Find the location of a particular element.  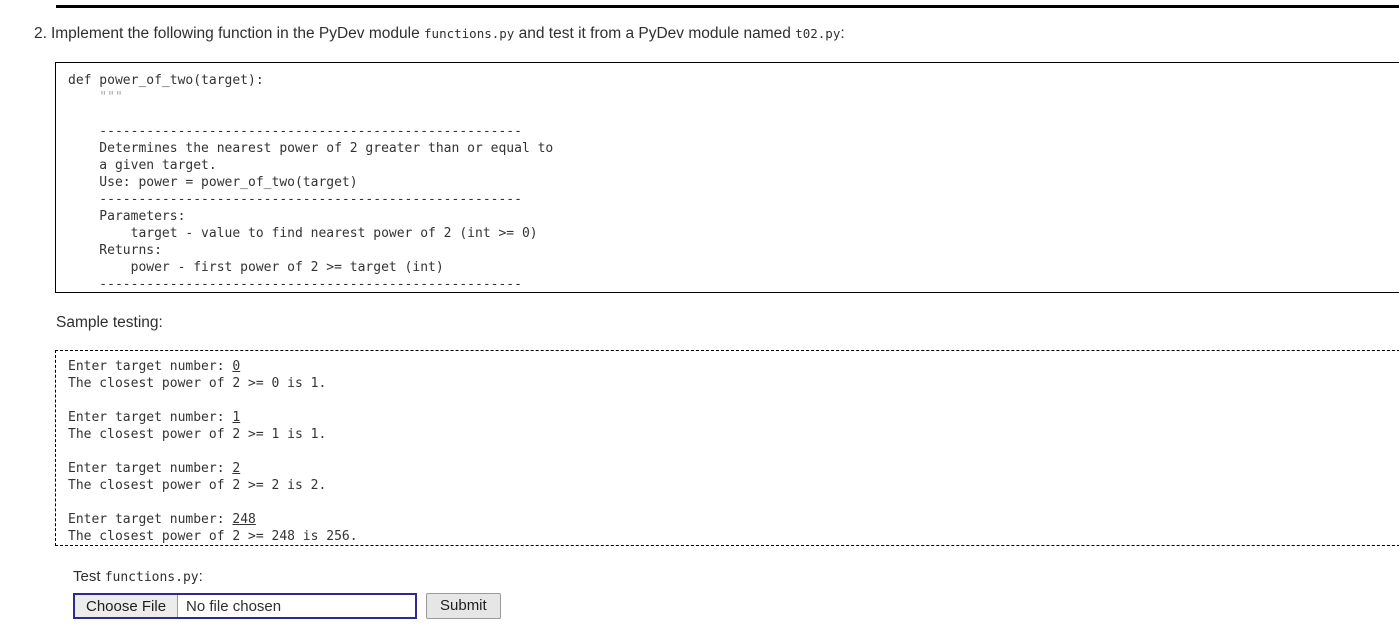

upload-form-label: Test functions.py: is located at coordinates (287, 577).